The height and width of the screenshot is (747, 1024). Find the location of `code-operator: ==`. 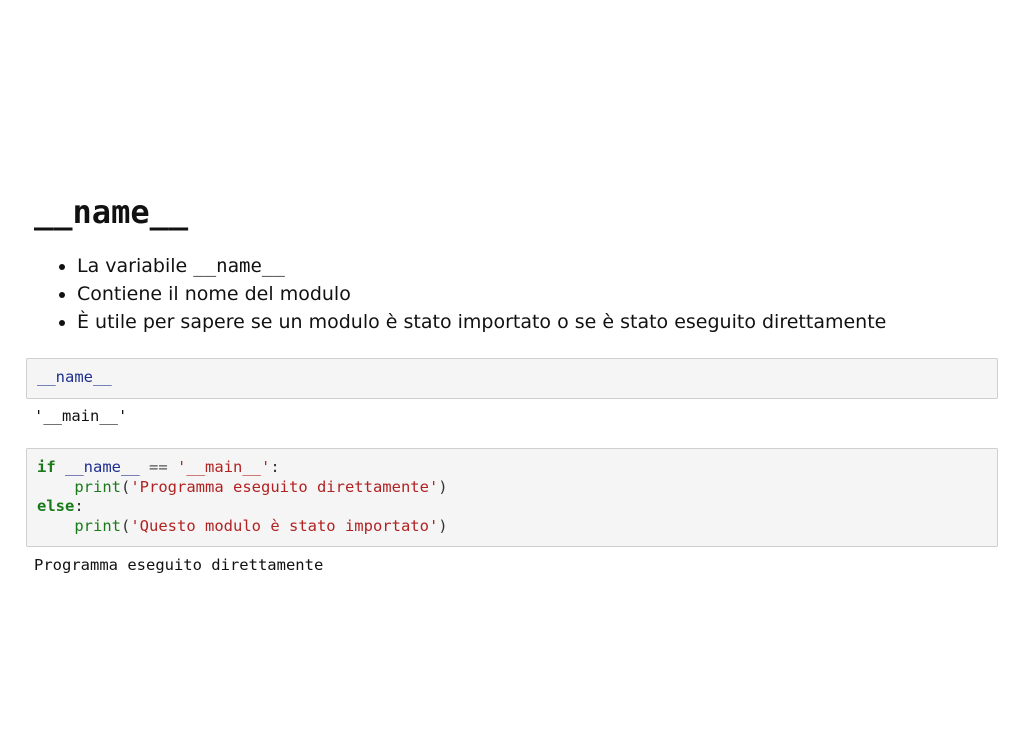

code-operator: == is located at coordinates (158, 467).